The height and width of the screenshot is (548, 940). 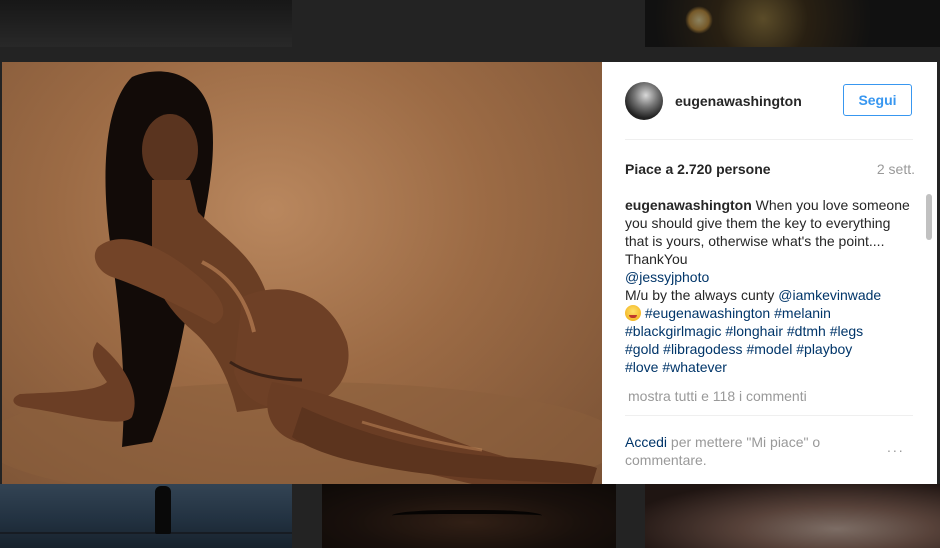 What do you see at coordinates (769, 349) in the screenshot?
I see `hashtag-link: #model` at bounding box center [769, 349].